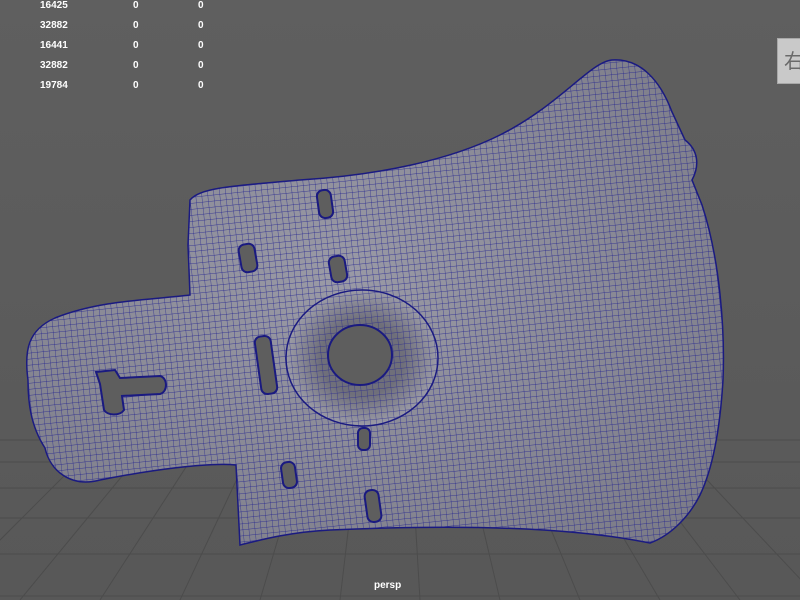 This screenshot has height=600, width=800. What do you see at coordinates (115, 9) in the screenshot?
I see `hud-row: 16425 0 0` at bounding box center [115, 9].